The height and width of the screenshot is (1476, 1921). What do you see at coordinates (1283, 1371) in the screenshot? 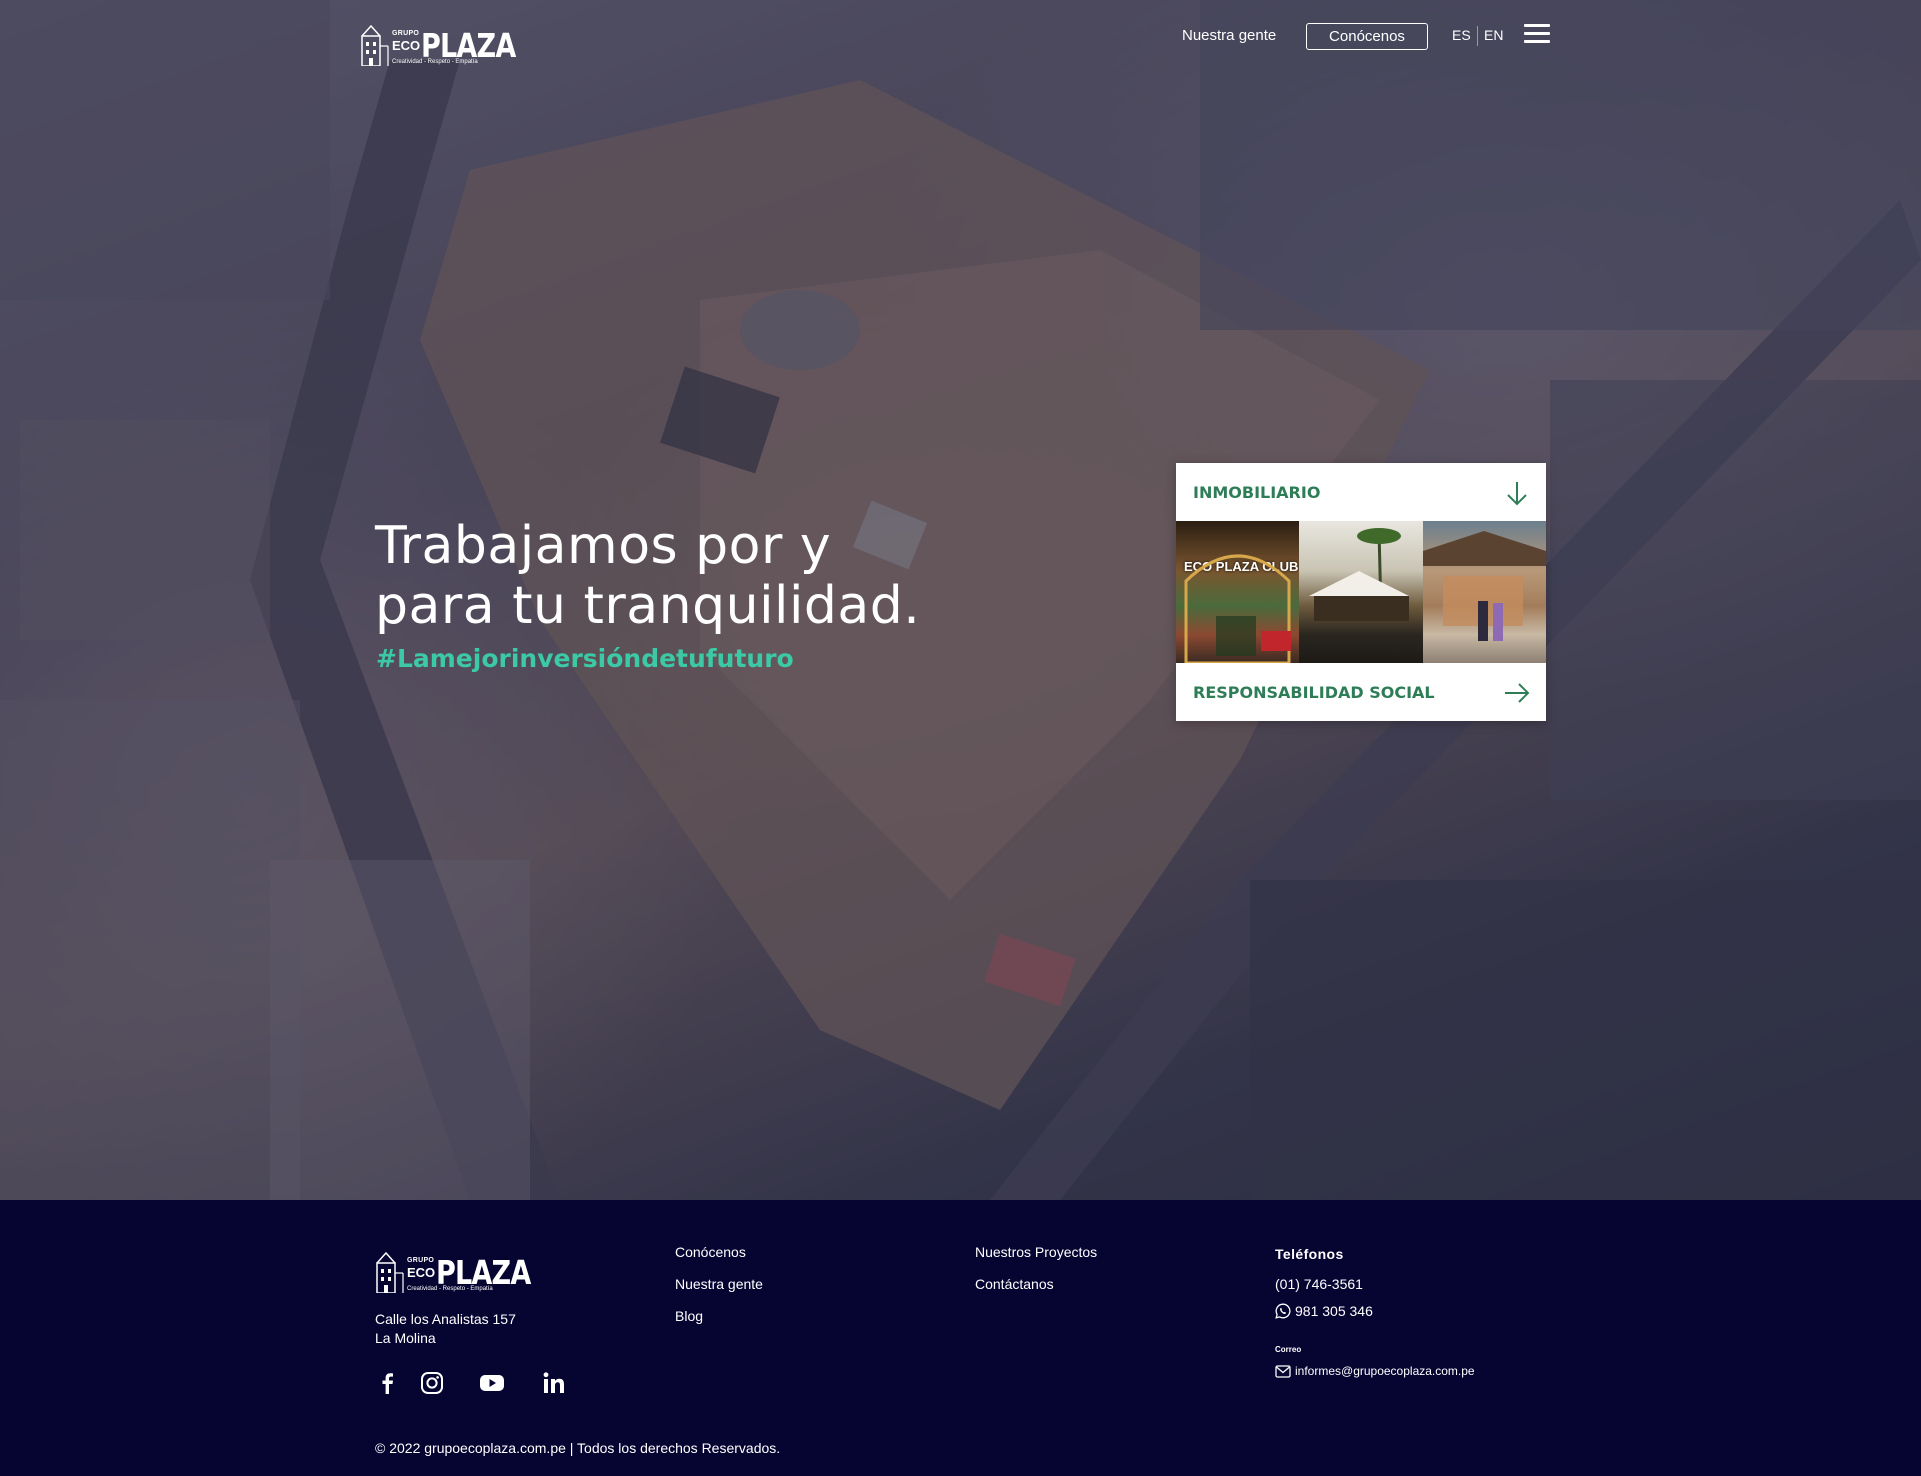
I see `mail-icon` at bounding box center [1283, 1371].